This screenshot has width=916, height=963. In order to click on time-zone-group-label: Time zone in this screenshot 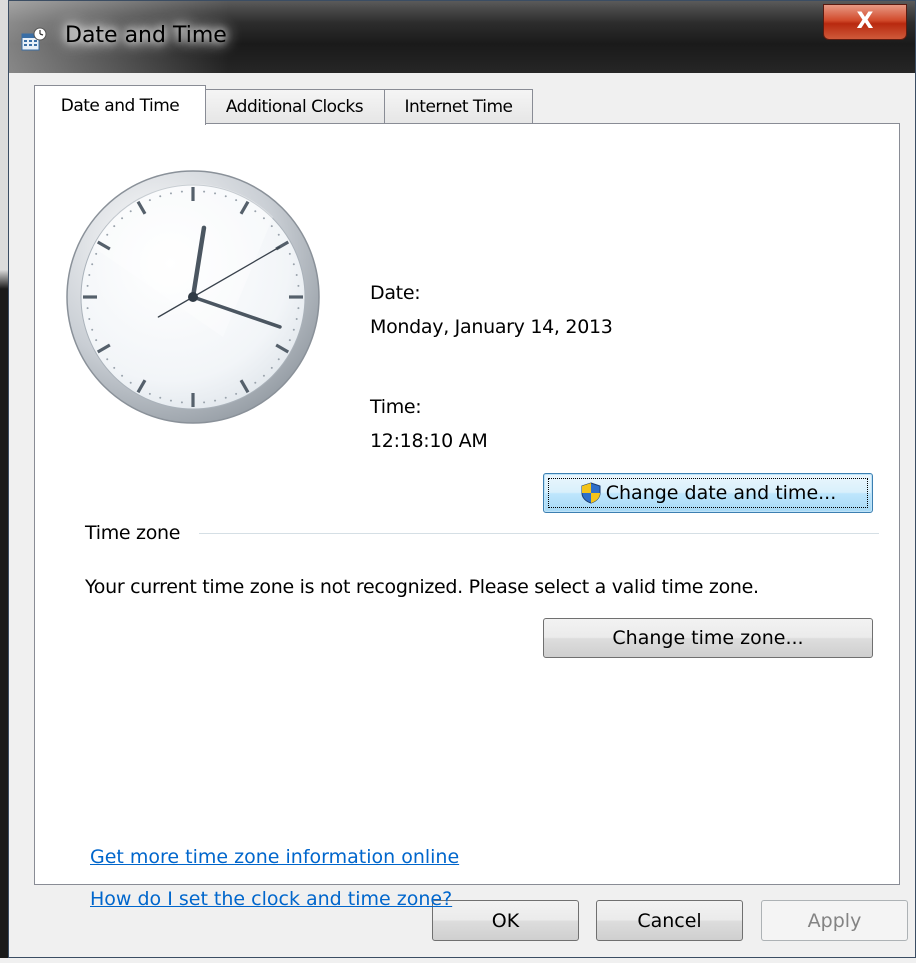, I will do `click(137, 533)`.